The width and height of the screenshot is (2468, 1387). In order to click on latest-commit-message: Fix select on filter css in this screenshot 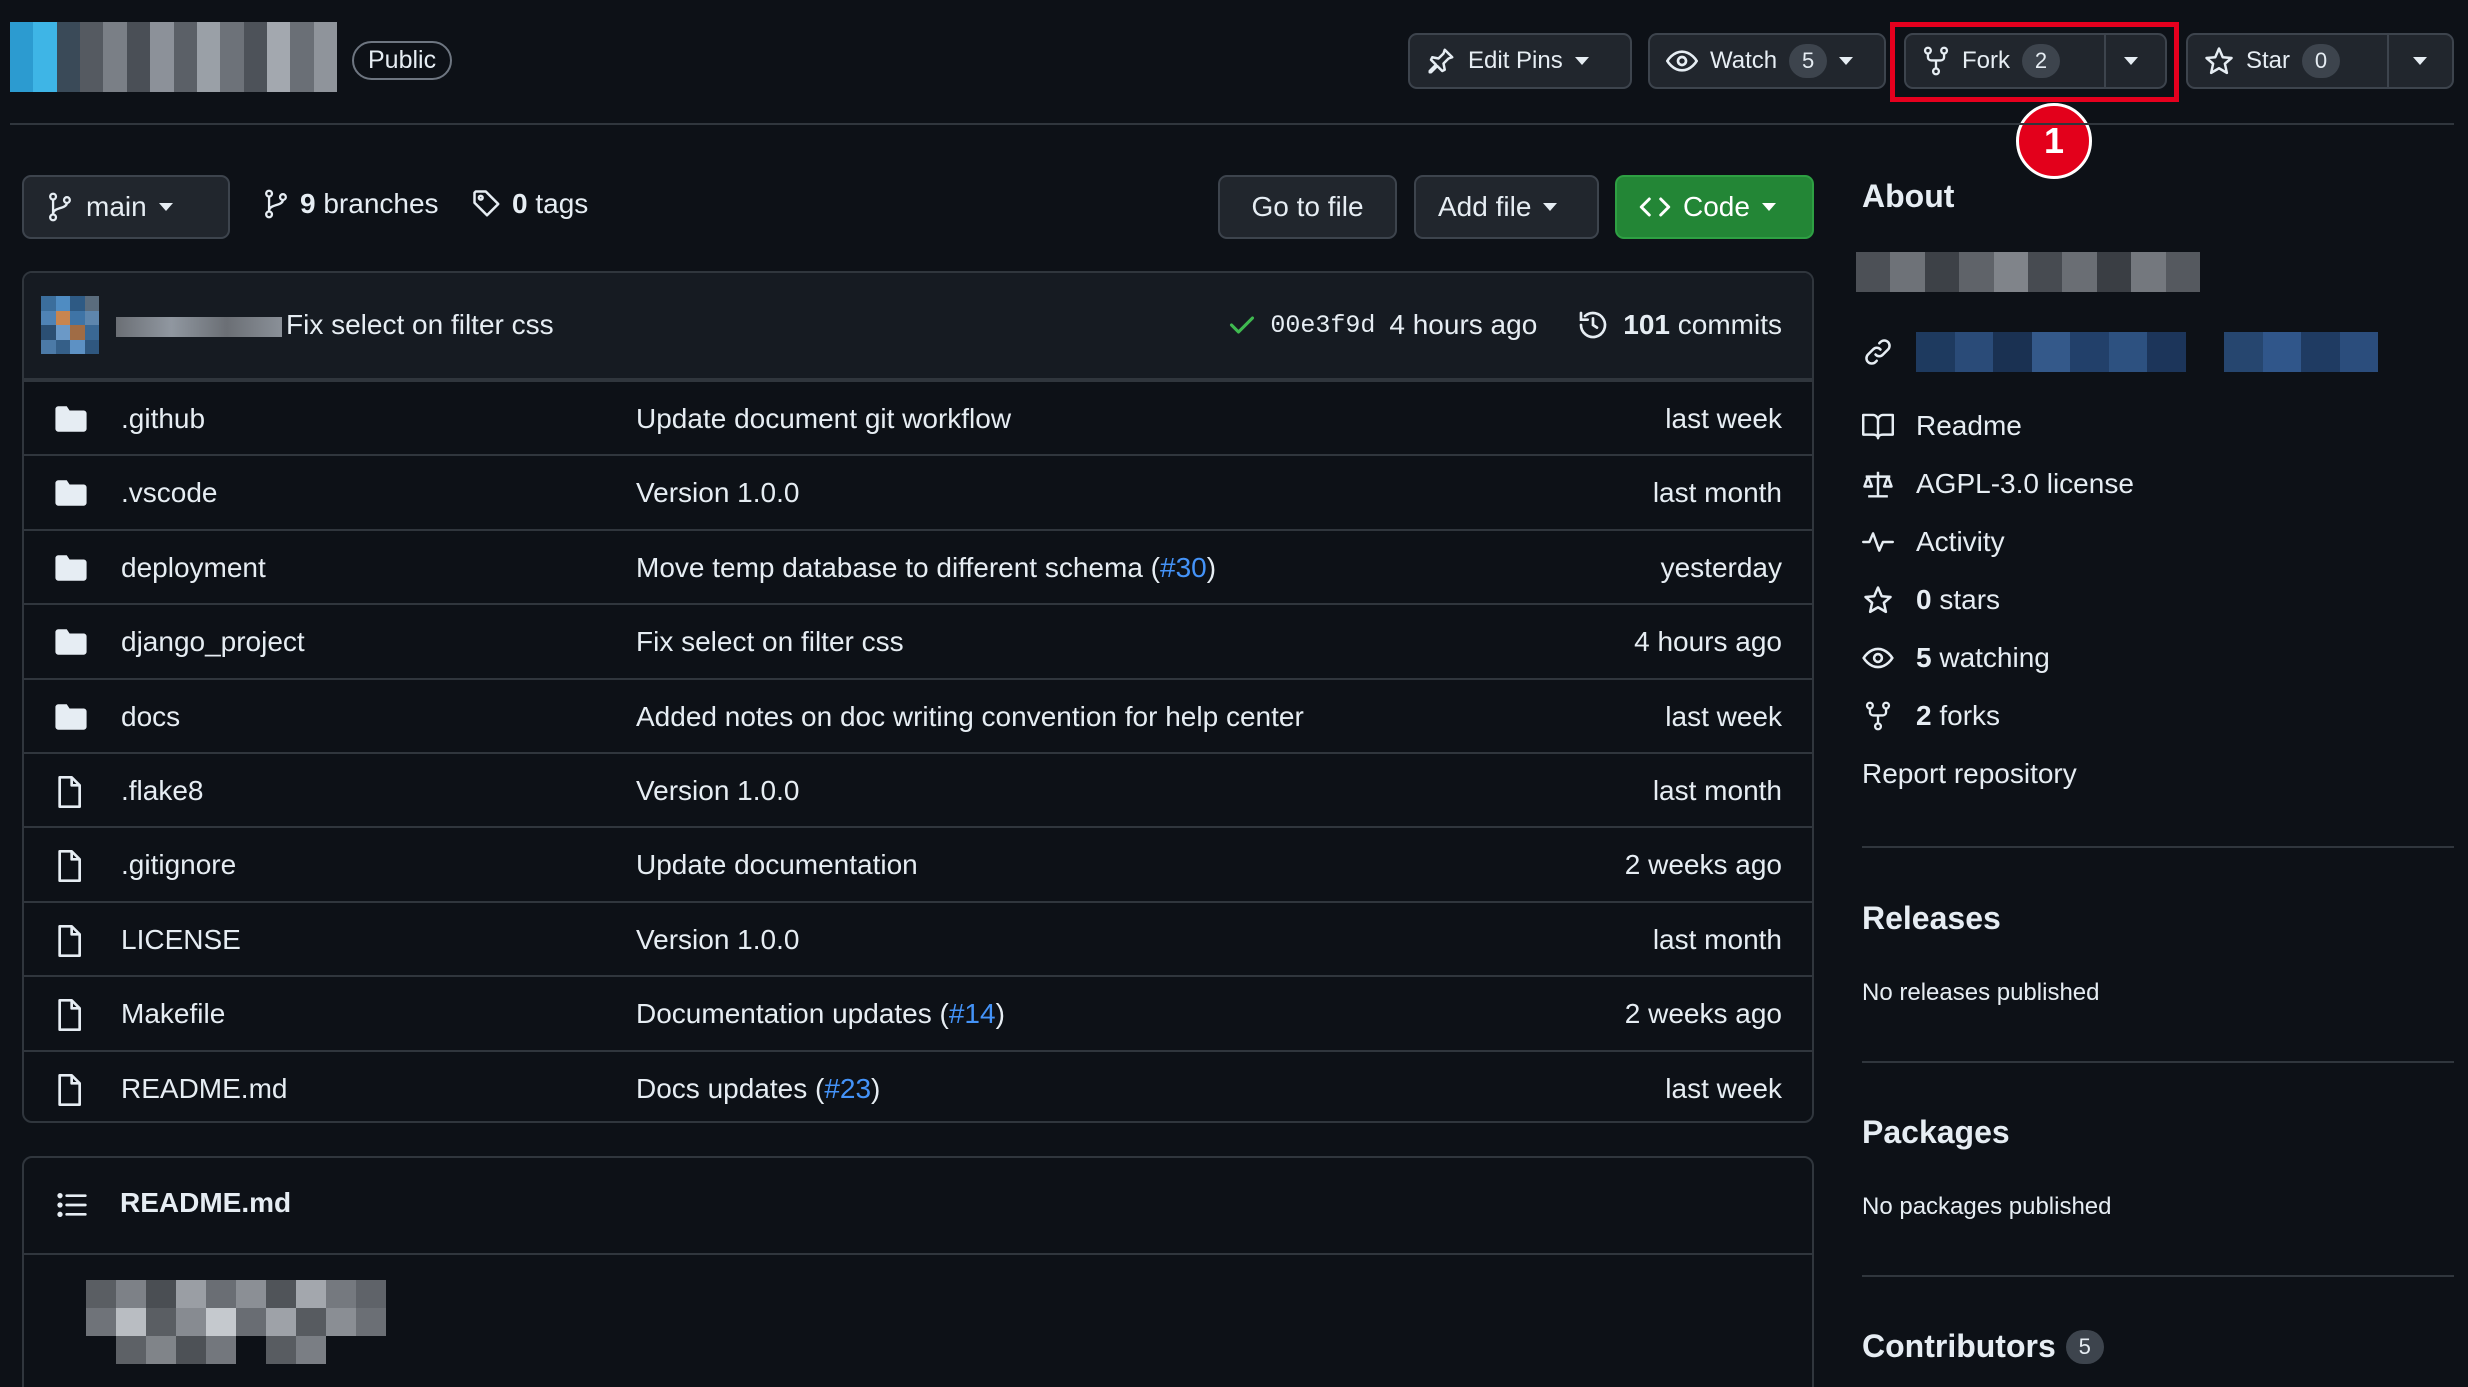, I will do `click(420, 325)`.